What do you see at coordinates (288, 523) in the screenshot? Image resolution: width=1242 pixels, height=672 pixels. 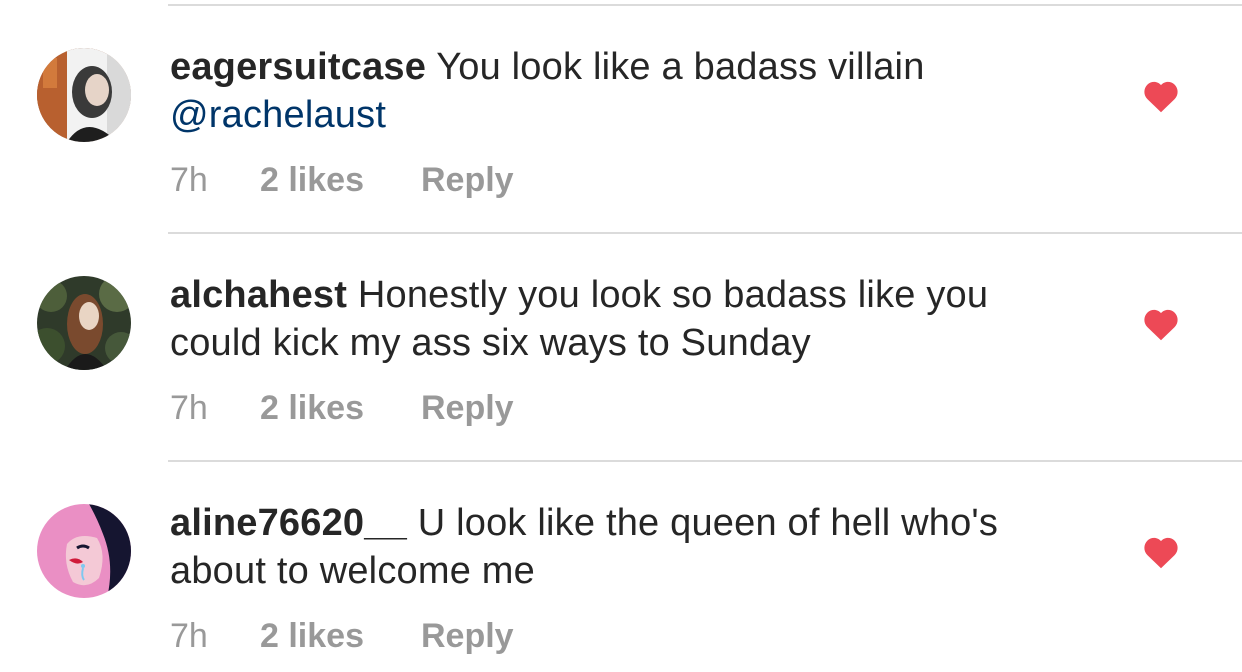 I see `comment-username: aline76620__` at bounding box center [288, 523].